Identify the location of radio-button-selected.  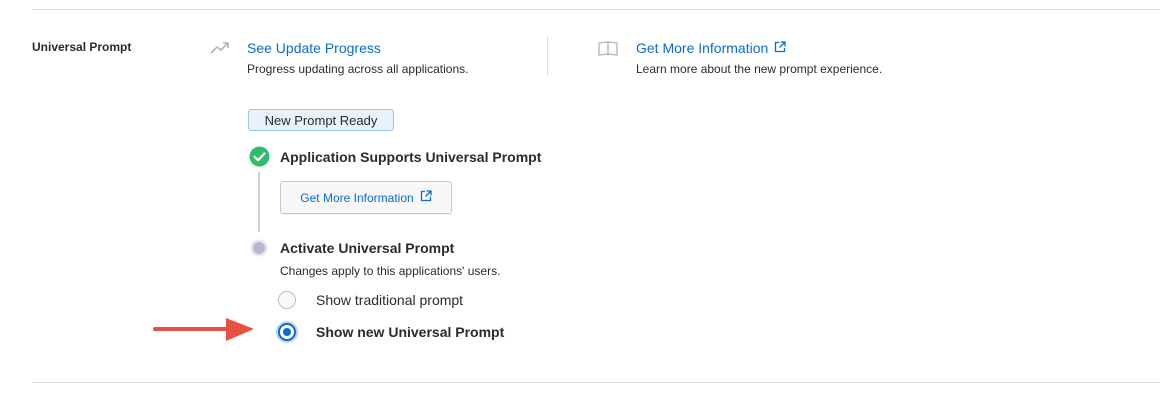
(287, 332).